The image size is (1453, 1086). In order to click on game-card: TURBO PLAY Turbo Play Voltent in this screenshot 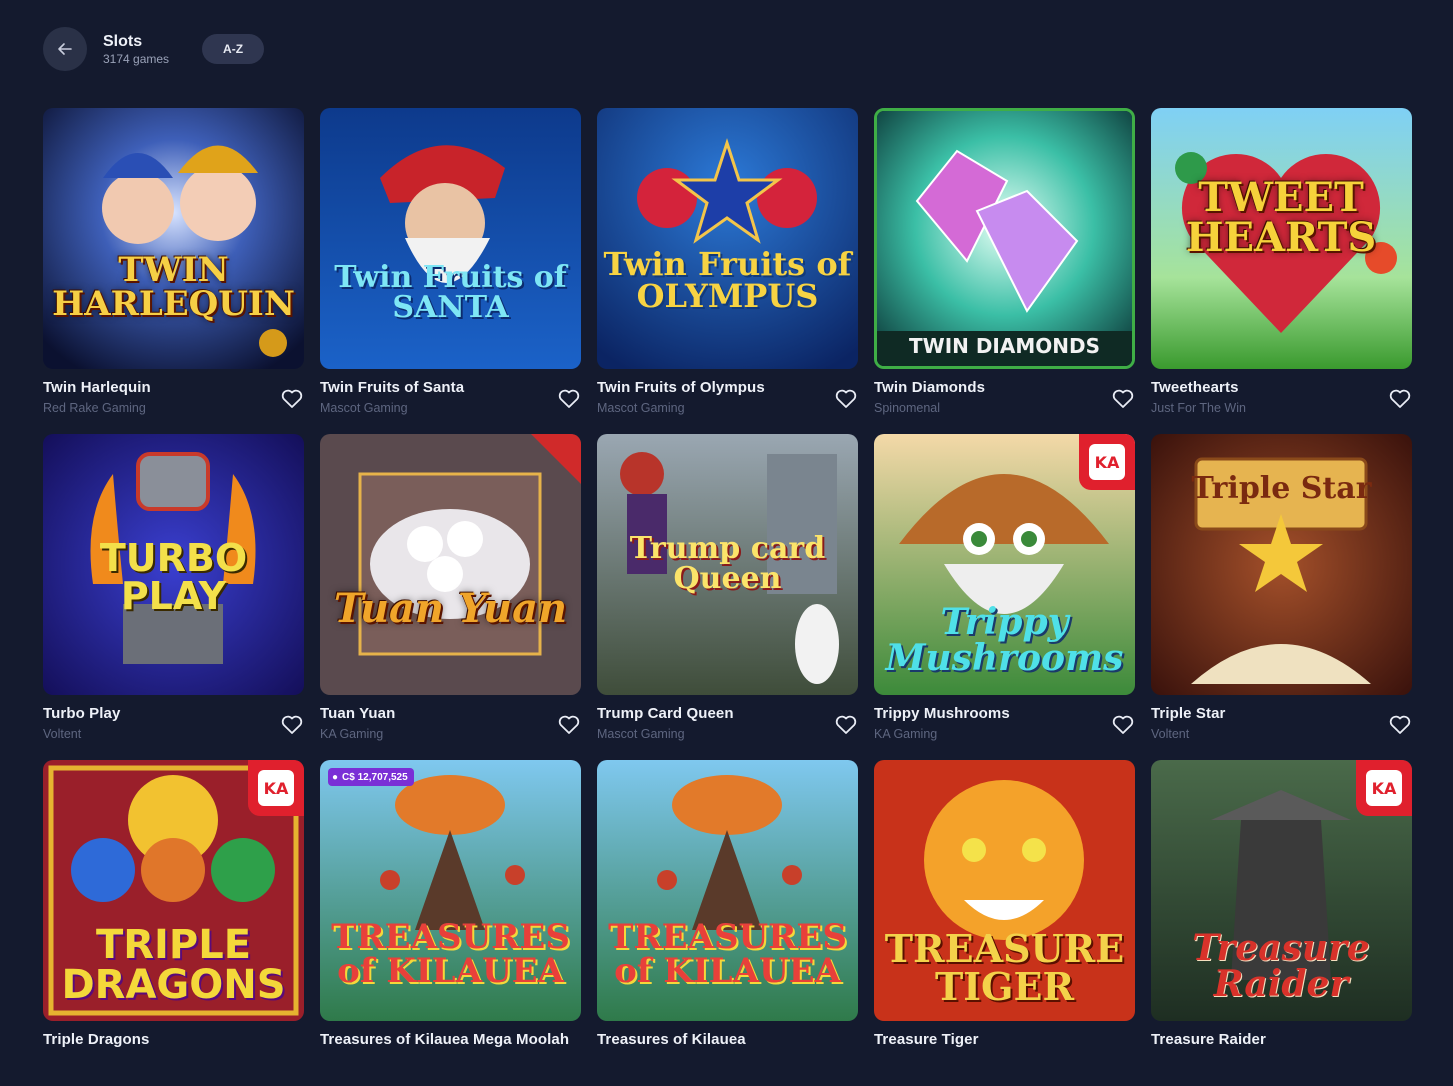, I will do `click(173, 597)`.